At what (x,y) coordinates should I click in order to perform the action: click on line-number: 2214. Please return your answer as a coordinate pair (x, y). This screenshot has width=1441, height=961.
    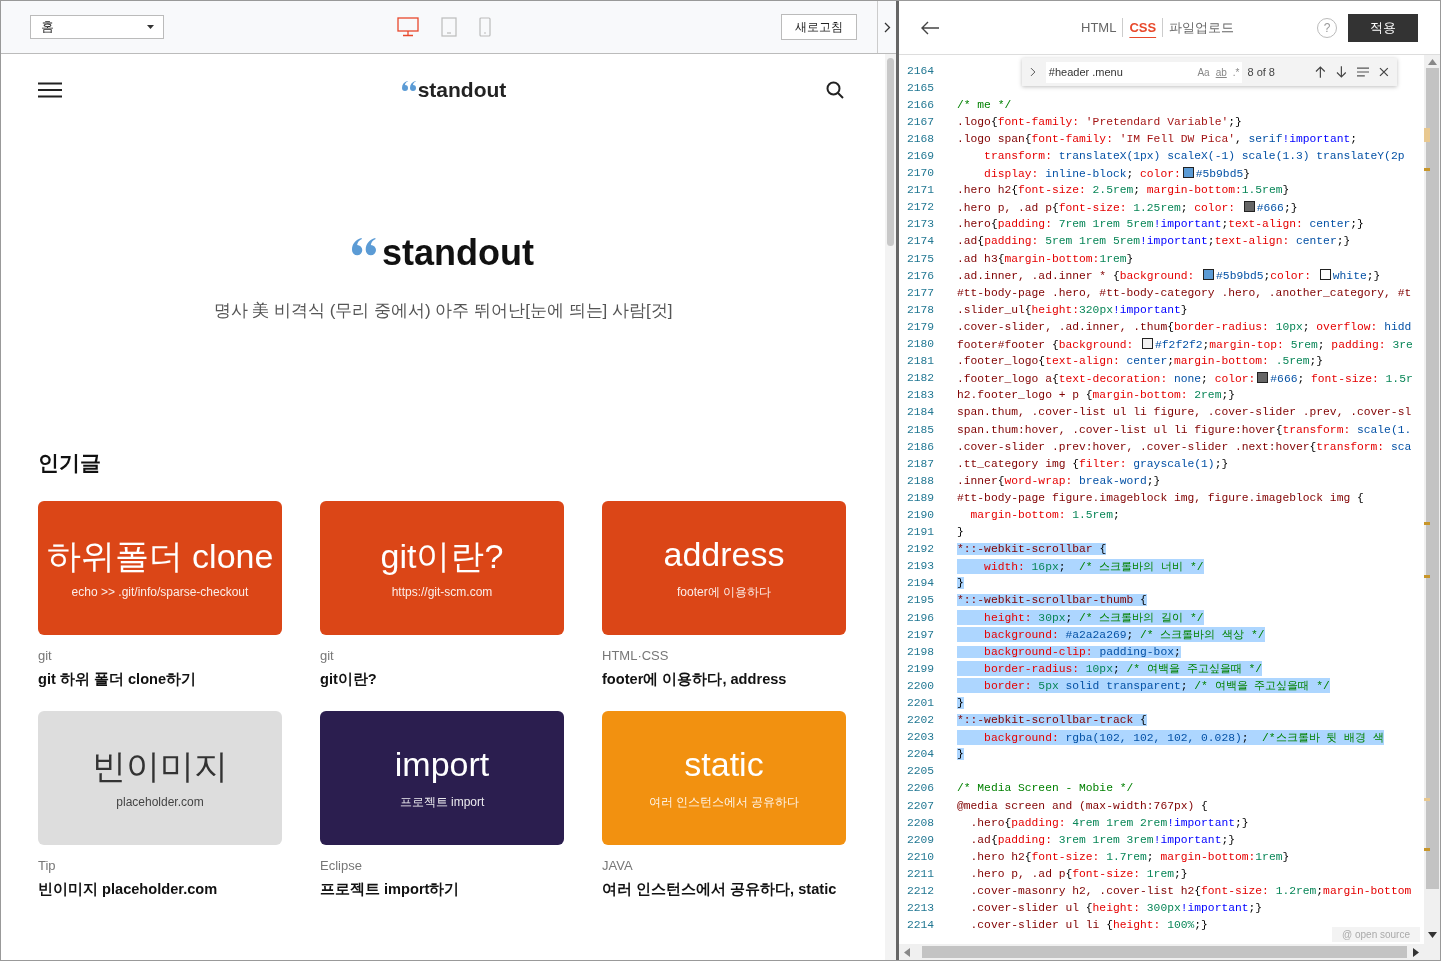
    Looking at the image, I should click on (919, 925).